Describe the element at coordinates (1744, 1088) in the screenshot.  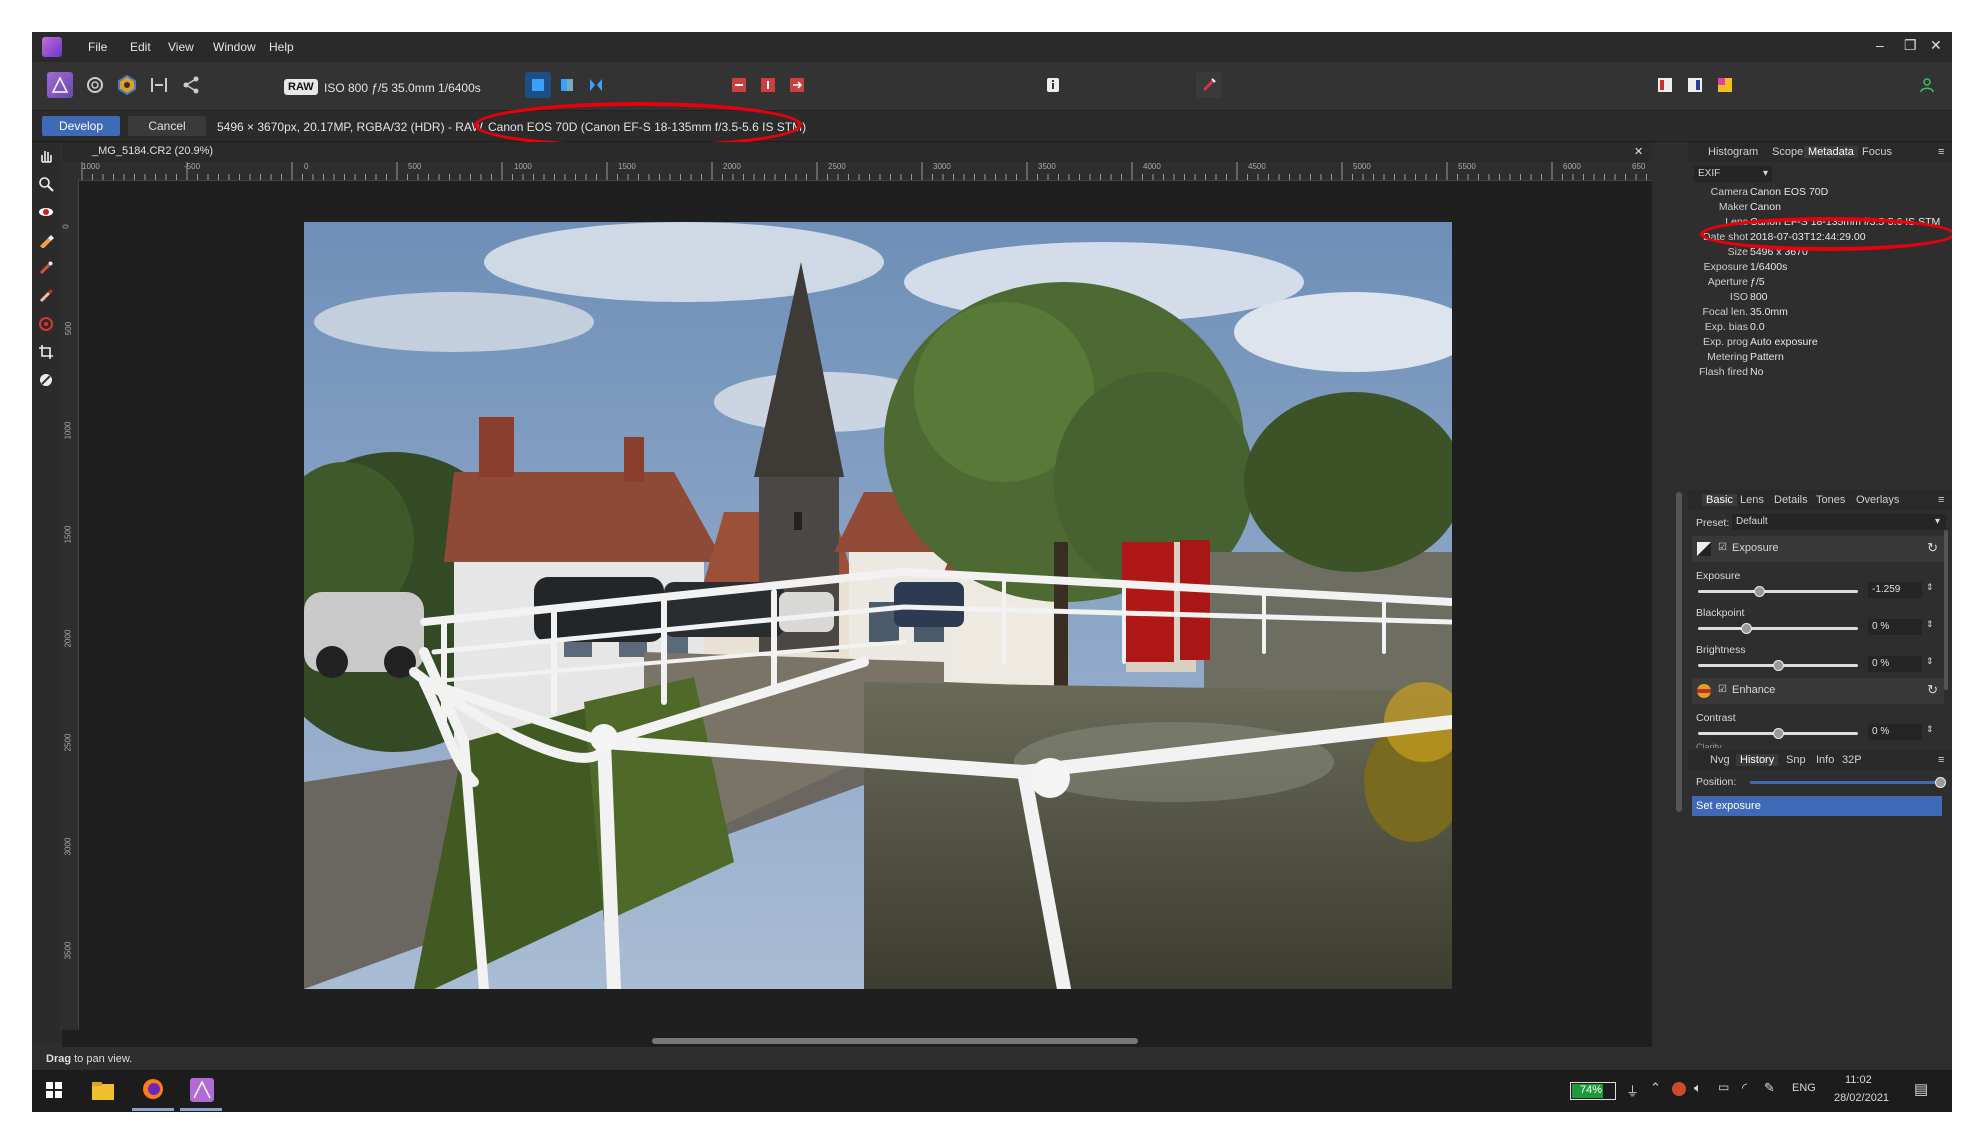
I see `wifi-icon: ◜` at that location.